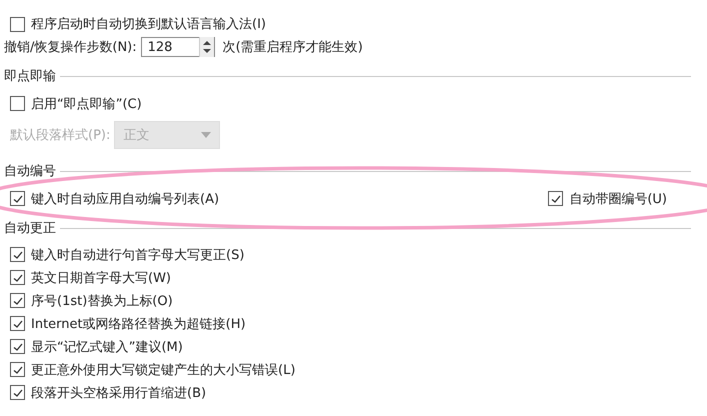  What do you see at coordinates (125, 199) in the screenshot?
I see `checkbox-label: 键入时自动应用自动编号列表(A)` at bounding box center [125, 199].